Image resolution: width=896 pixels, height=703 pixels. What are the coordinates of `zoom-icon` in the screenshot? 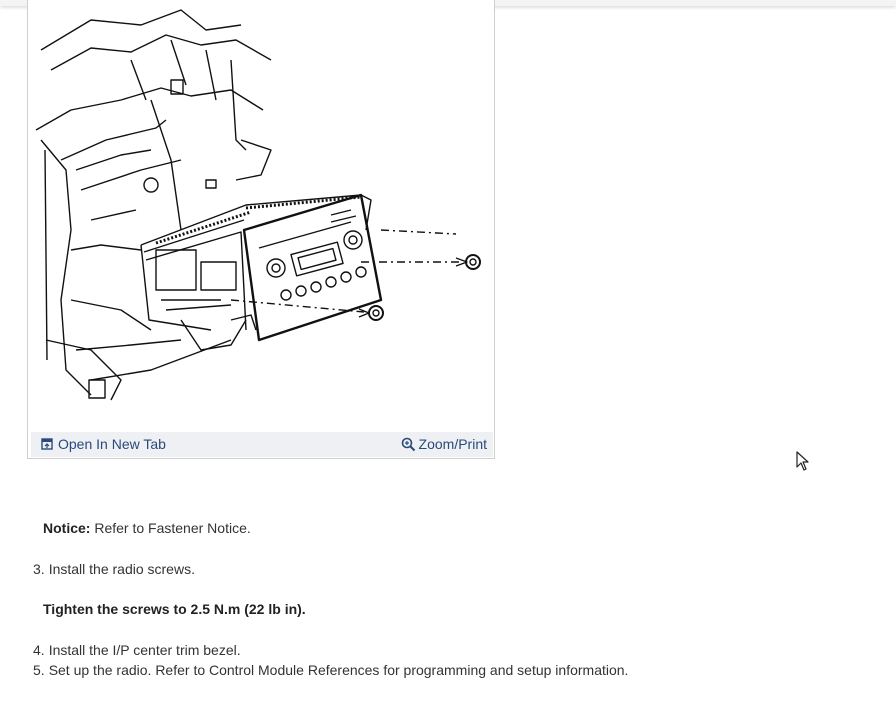 It's located at (408, 444).